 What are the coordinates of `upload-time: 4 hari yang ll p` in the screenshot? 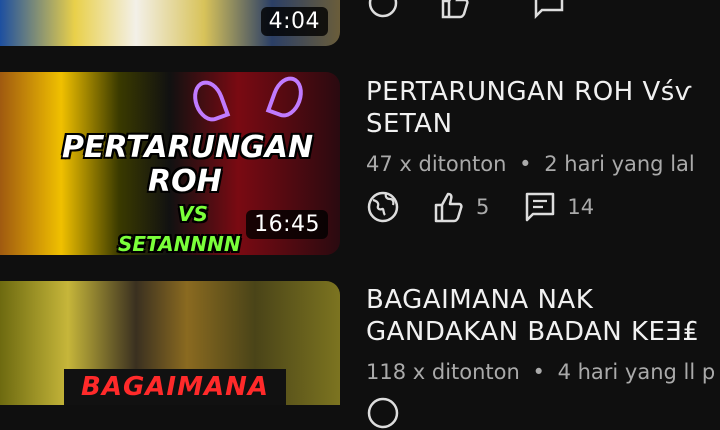 It's located at (636, 372).